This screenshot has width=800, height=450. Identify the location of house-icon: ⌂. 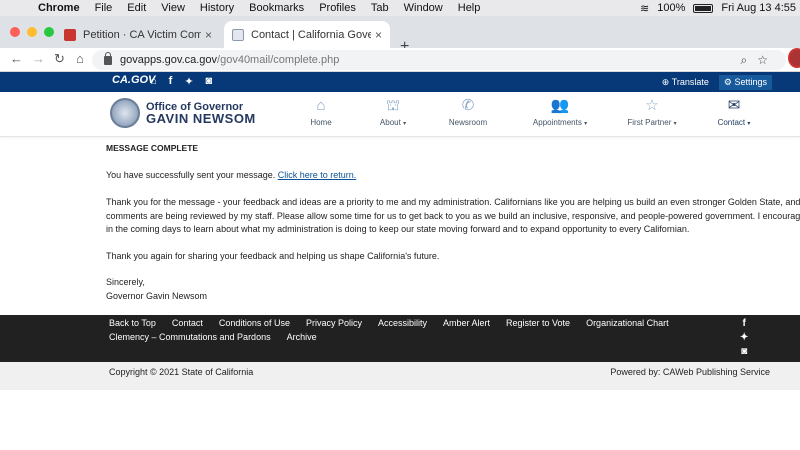
(321, 105).